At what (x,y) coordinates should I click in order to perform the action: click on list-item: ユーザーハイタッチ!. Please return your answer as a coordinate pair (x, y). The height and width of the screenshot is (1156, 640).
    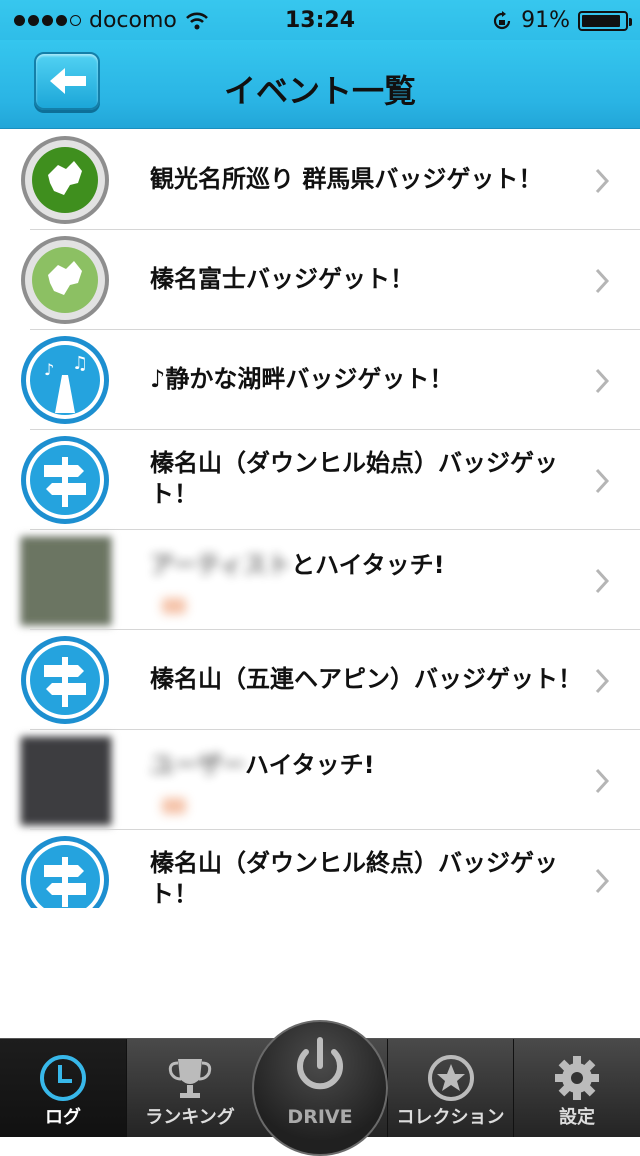
    Looking at the image, I should click on (320, 780).